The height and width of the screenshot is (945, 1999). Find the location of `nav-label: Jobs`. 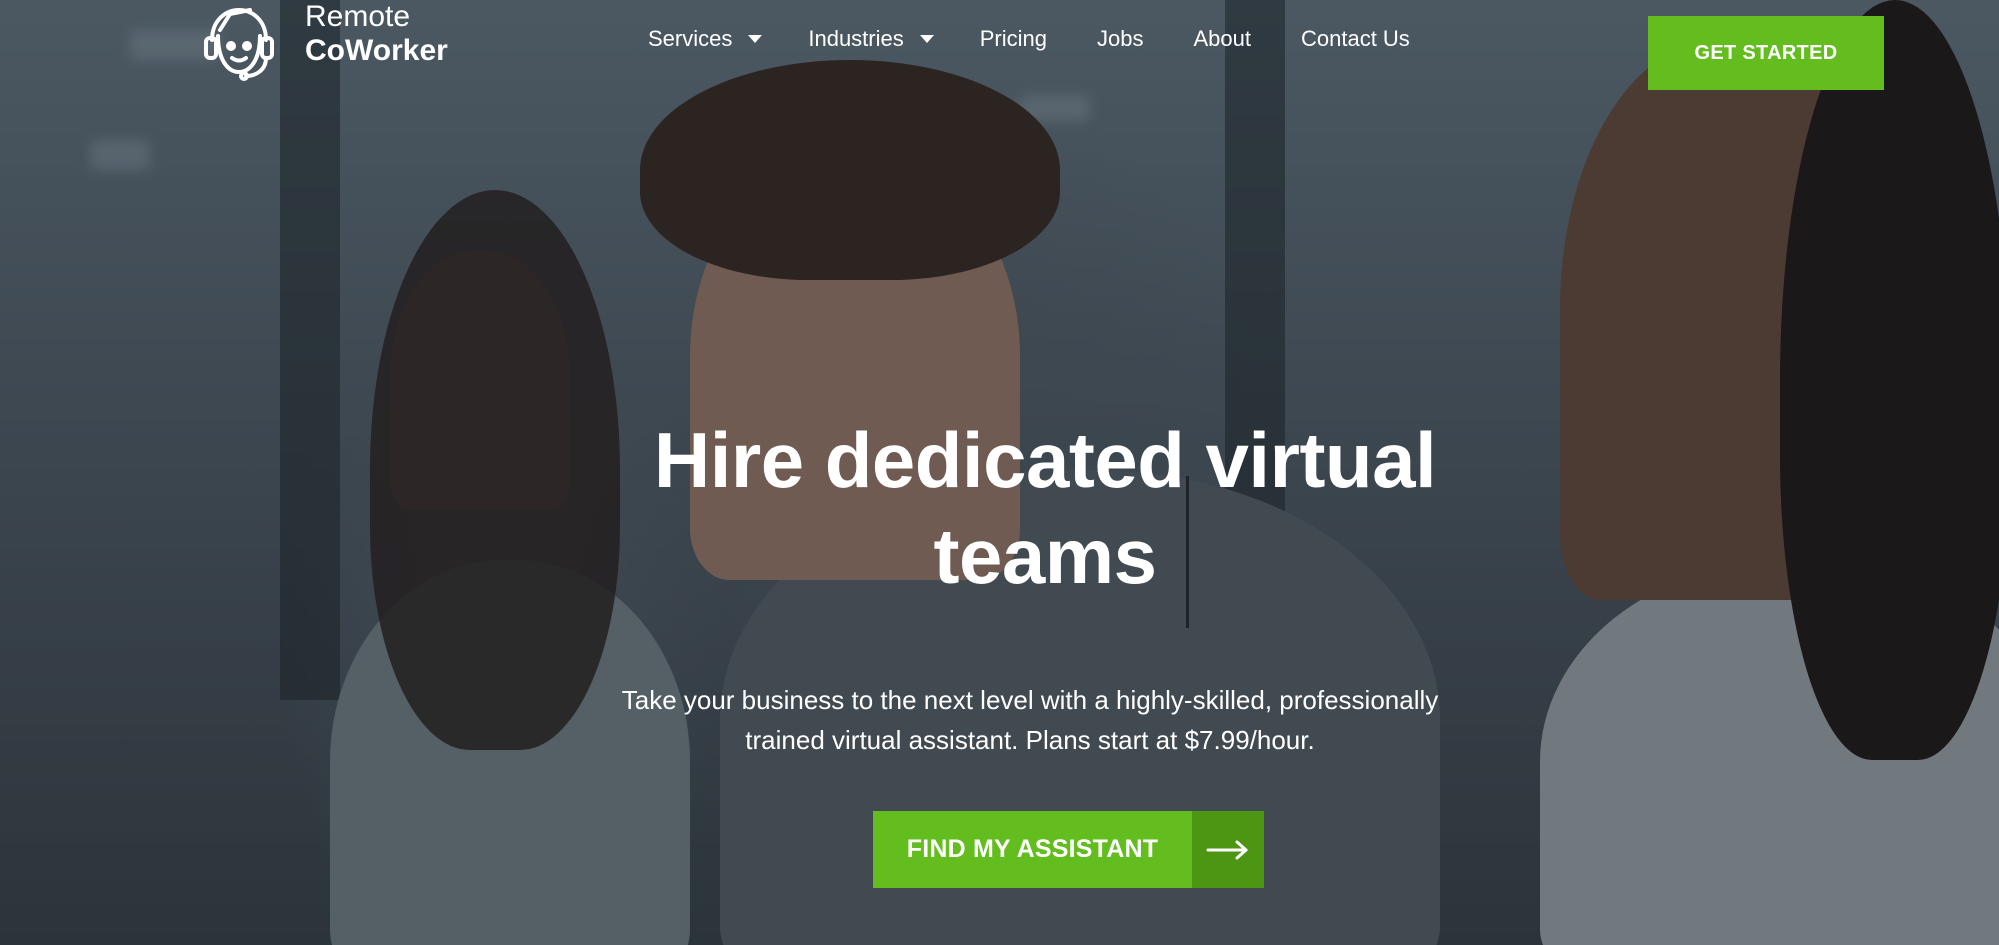

nav-label: Jobs is located at coordinates (1120, 38).